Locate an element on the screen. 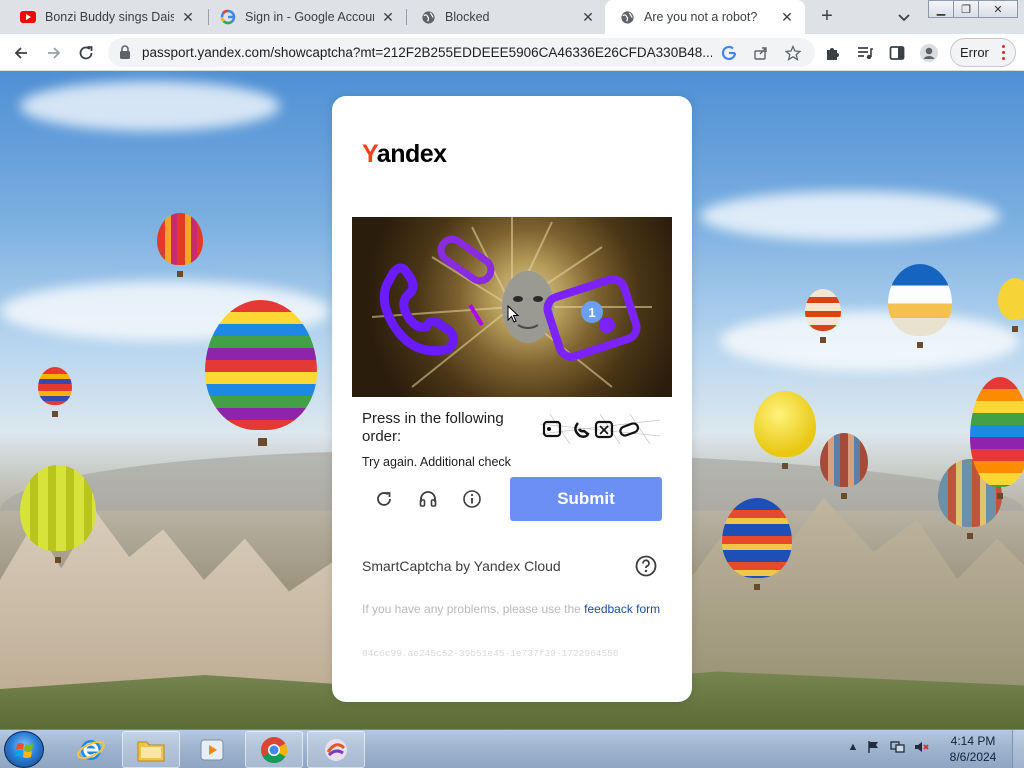  side-panel-icon is located at coordinates (897, 53).